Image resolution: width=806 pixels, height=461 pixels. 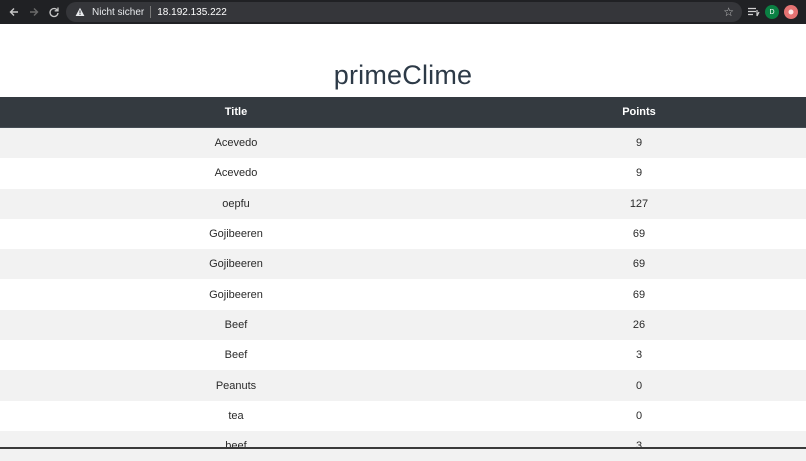 What do you see at coordinates (639, 203) in the screenshot?
I see `cell-points: 127` at bounding box center [639, 203].